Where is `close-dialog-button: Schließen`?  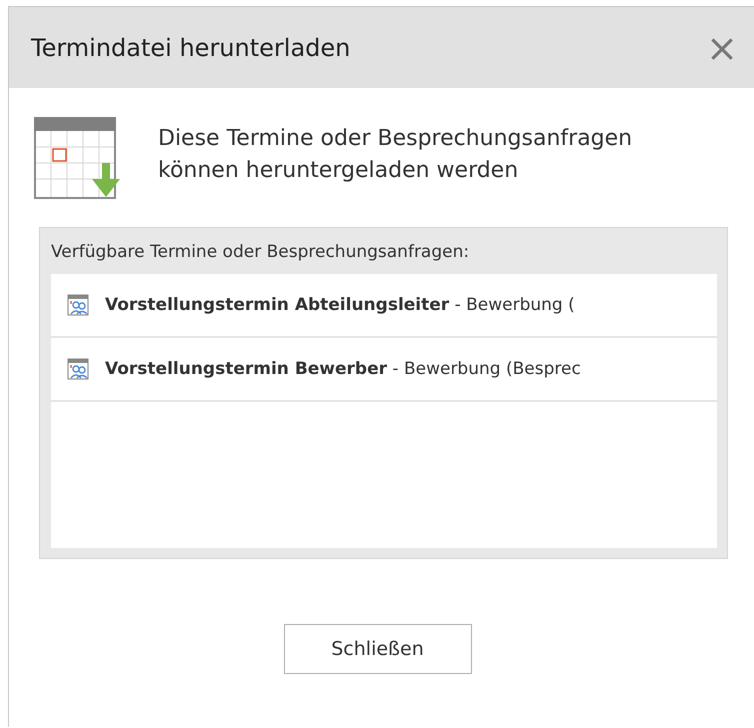
close-dialog-button: Schließen is located at coordinates (378, 649).